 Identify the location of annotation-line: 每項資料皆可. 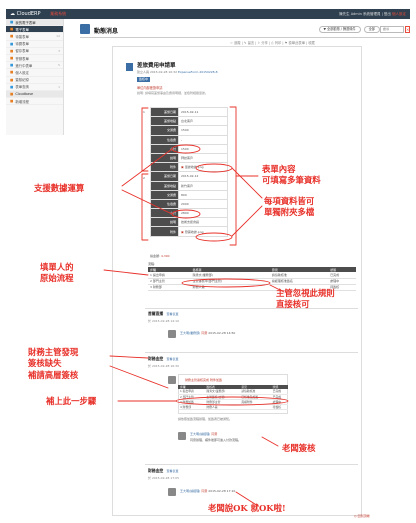
(289, 201).